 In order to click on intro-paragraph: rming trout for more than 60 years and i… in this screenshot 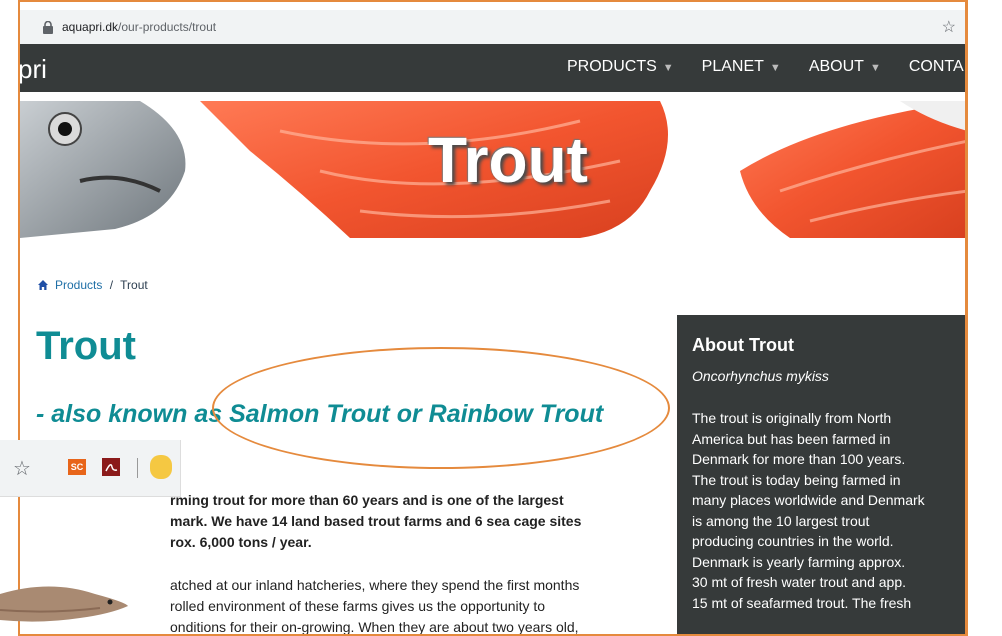, I will do `click(410, 521)`.